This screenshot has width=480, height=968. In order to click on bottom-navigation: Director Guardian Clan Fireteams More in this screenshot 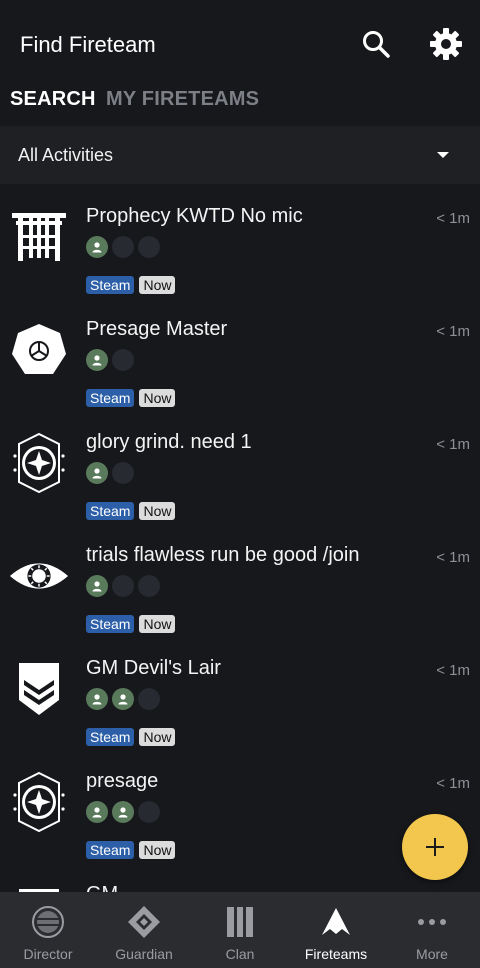, I will do `click(240, 930)`.